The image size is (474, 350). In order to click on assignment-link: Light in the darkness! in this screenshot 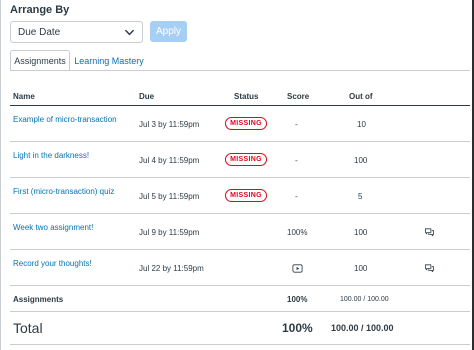, I will do `click(51, 155)`.